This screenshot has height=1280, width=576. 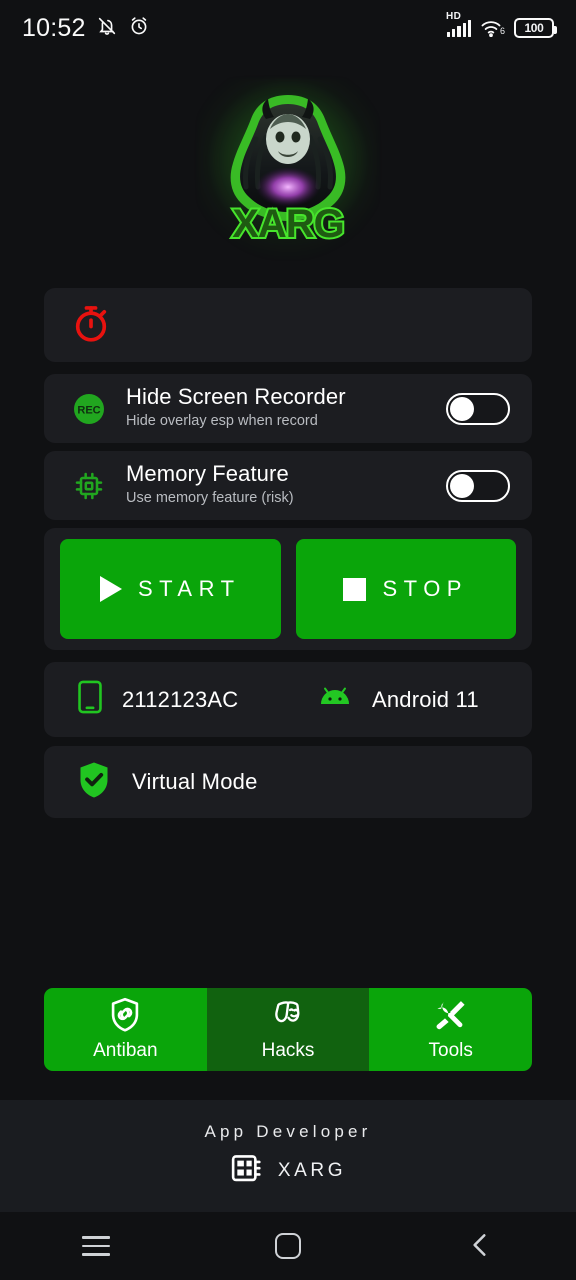 What do you see at coordinates (90, 699) in the screenshot?
I see `phone-icon` at bounding box center [90, 699].